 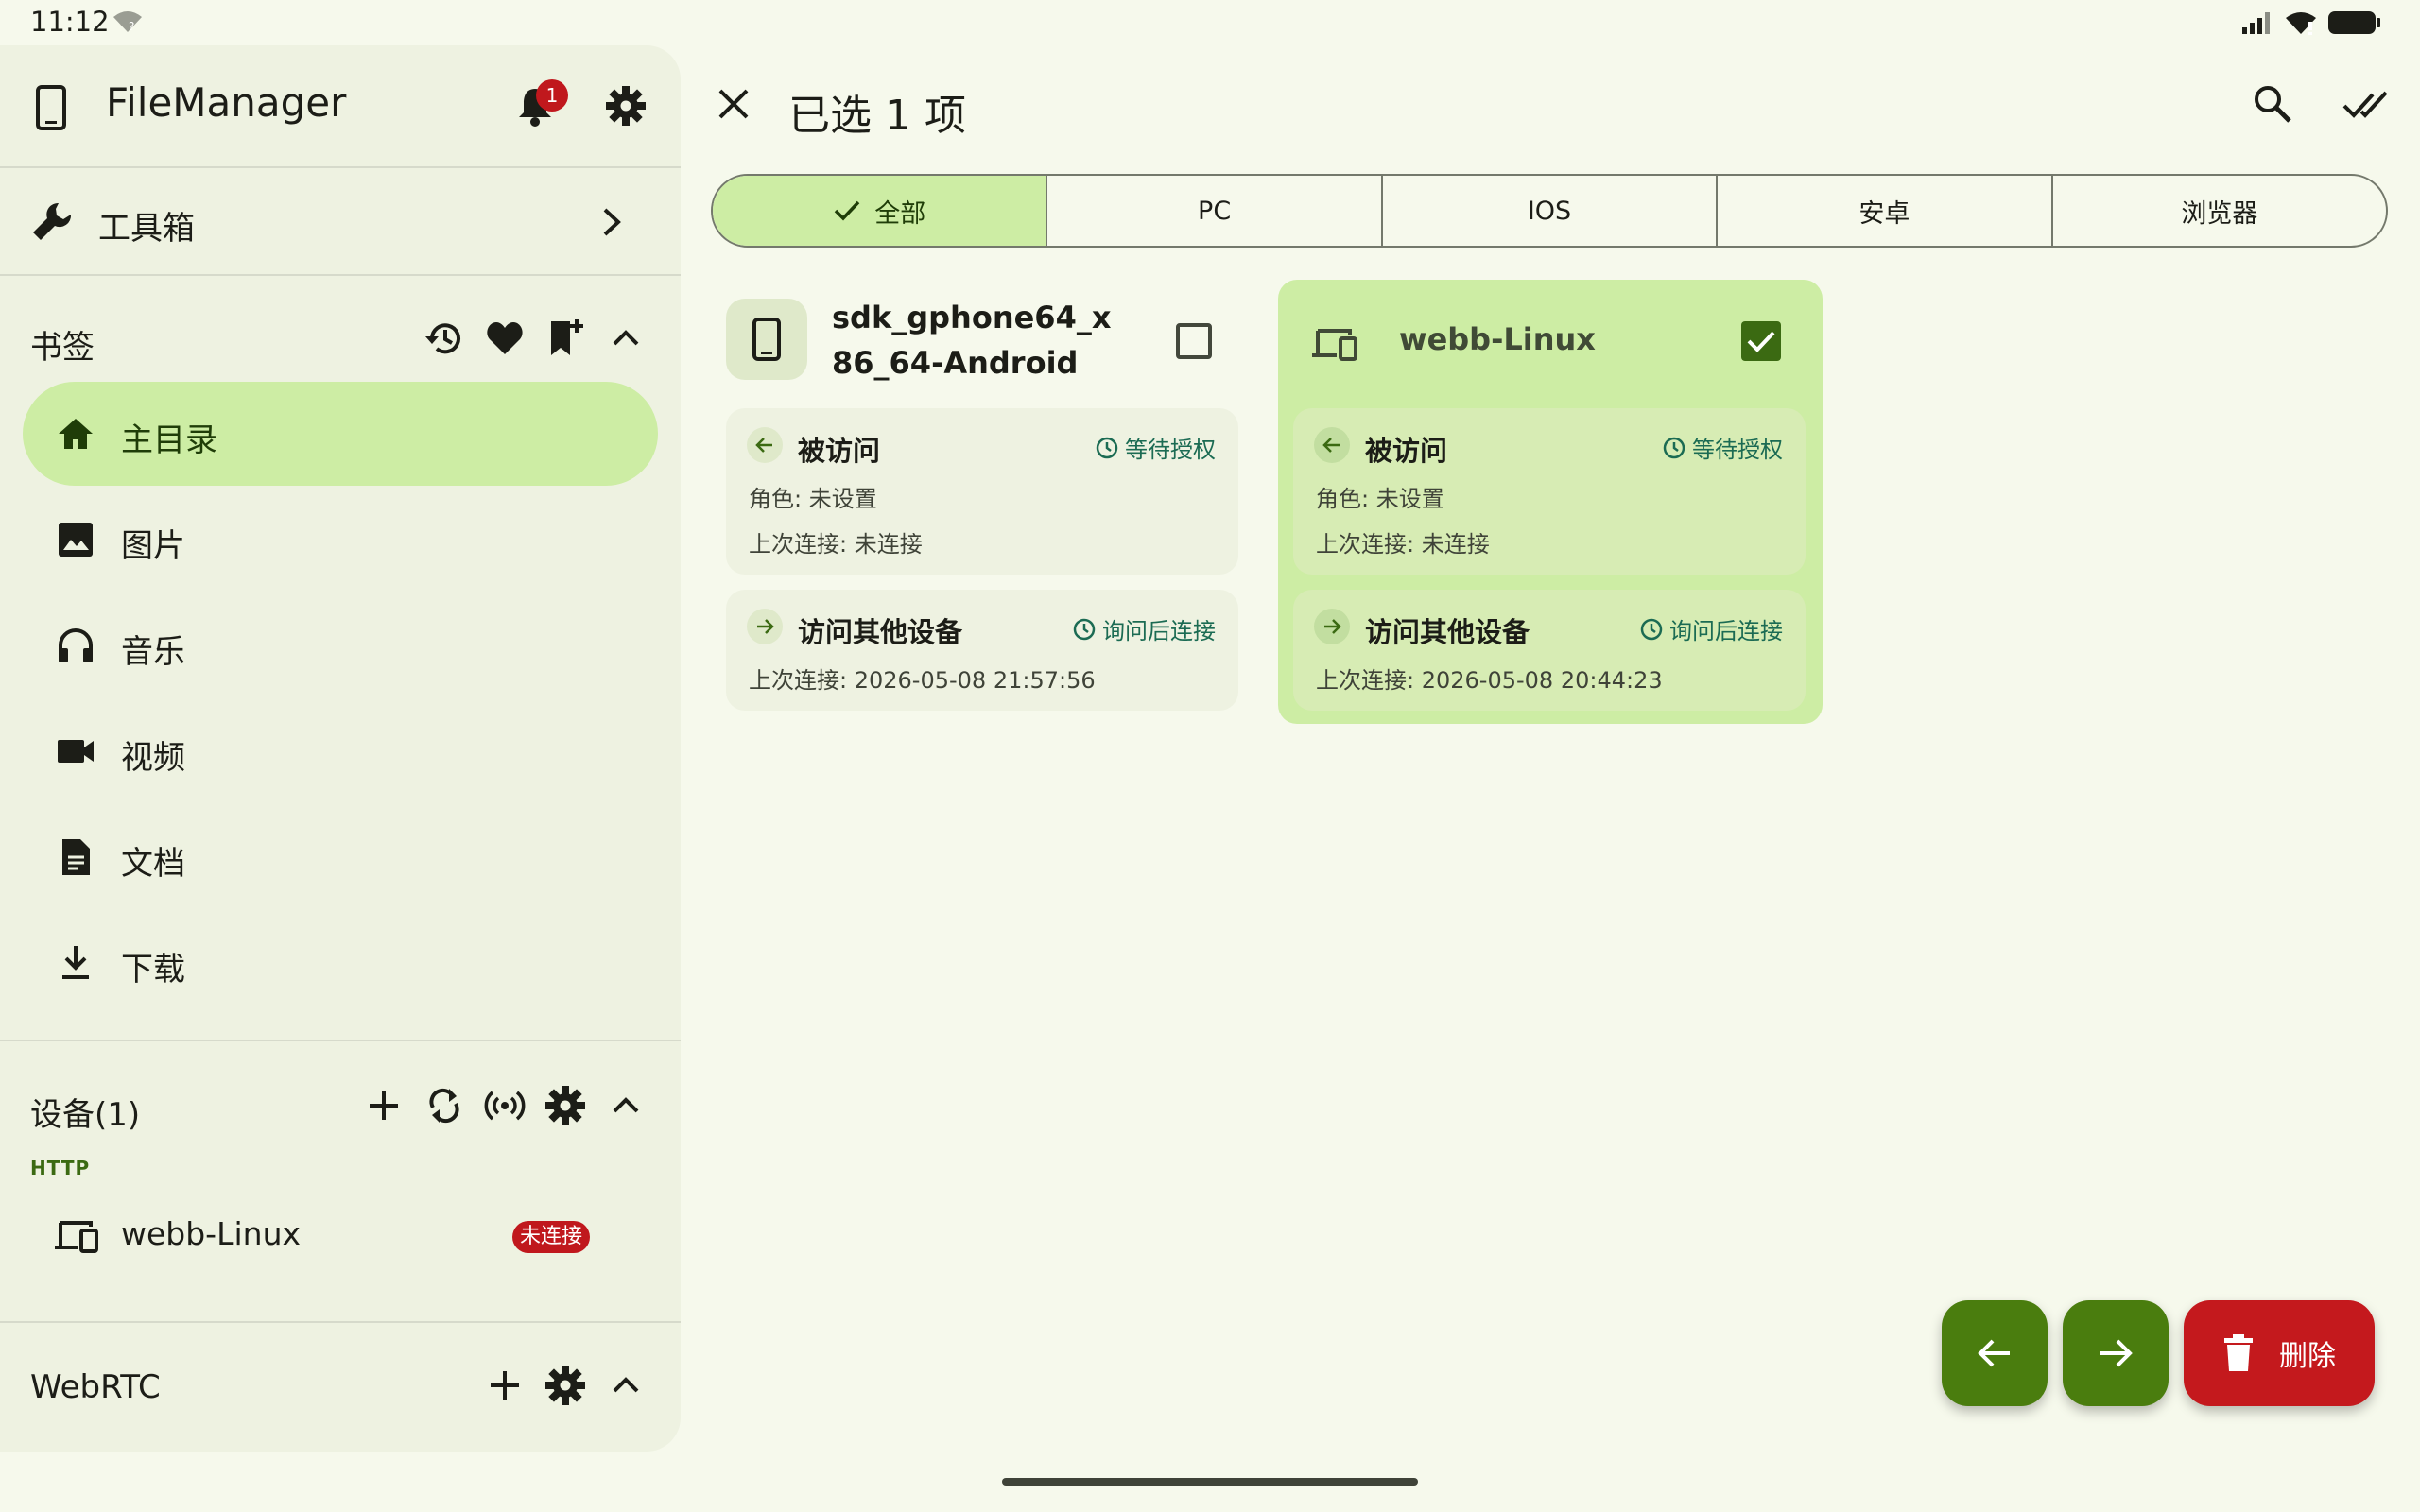 What do you see at coordinates (226, 102) in the screenshot?
I see `app-title: FileManager` at bounding box center [226, 102].